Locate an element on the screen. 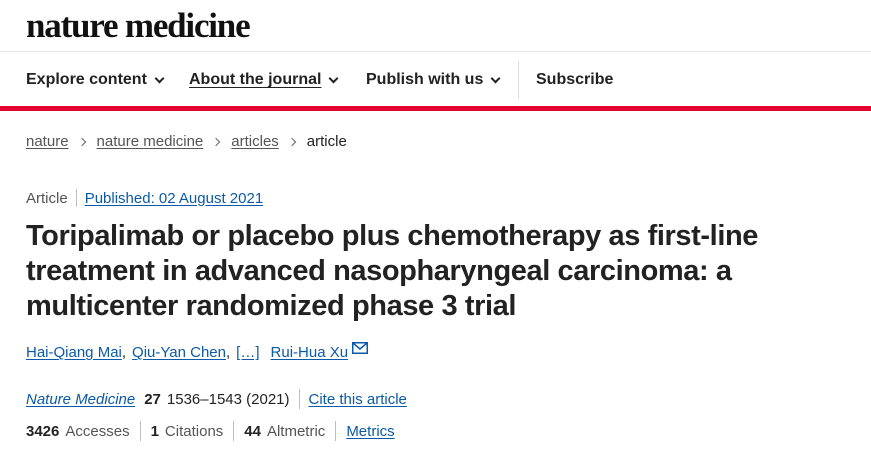 The image size is (871, 467). article-meta: Article Published: 02 August 2021 is located at coordinates (144, 198).